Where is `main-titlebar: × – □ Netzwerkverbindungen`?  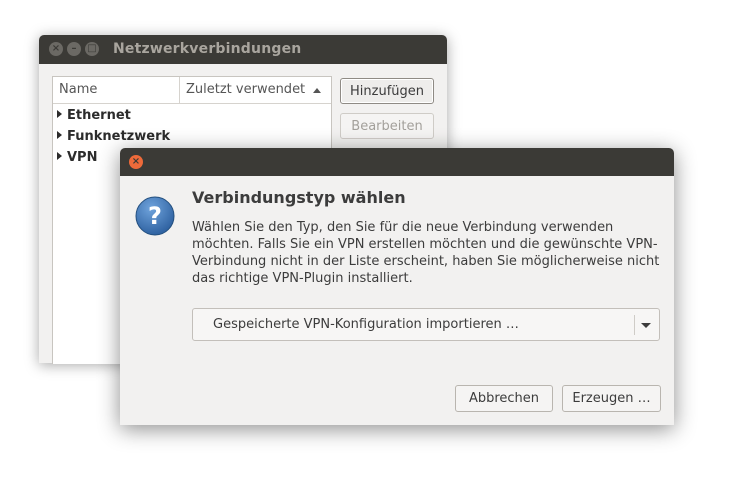
main-titlebar: × – □ Netzwerkverbindungen is located at coordinates (243, 49).